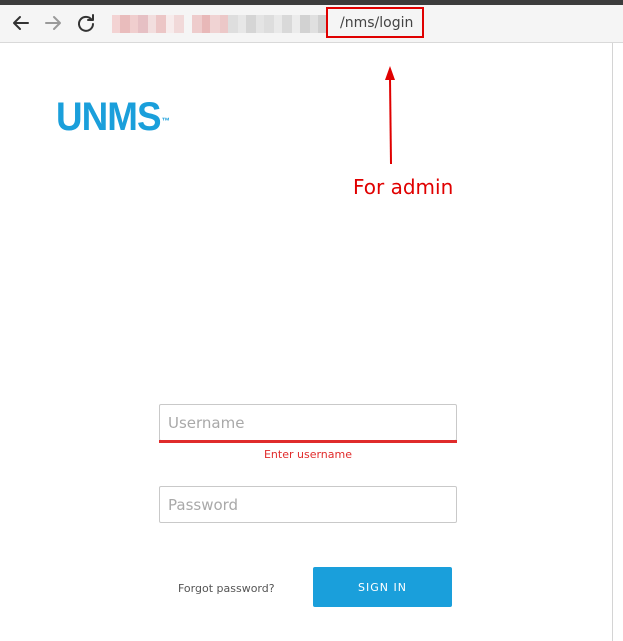 This screenshot has width=623, height=641. I want to click on forgot-password-link: Forgot password?, so click(226, 589).